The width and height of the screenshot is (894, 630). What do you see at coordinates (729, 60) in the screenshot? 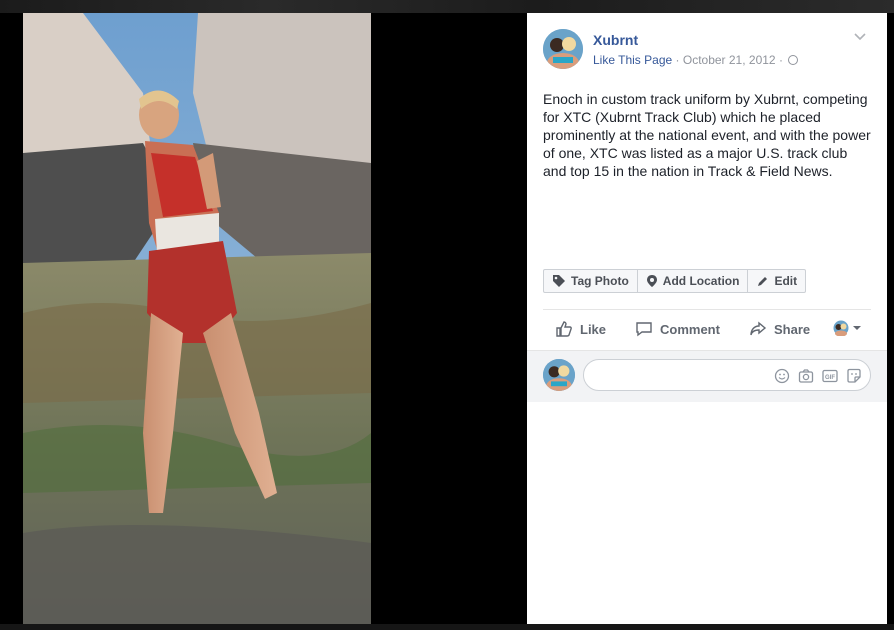
I see `post-date: October 21, 2012` at bounding box center [729, 60].